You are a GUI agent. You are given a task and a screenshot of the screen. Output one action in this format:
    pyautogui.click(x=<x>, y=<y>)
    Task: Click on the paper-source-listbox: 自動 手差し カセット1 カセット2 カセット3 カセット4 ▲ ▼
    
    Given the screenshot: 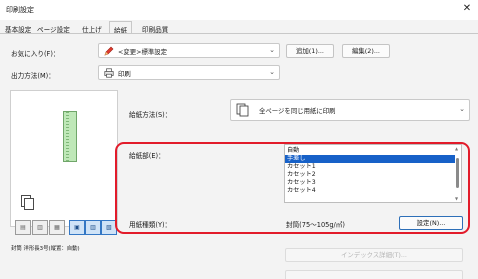 What is the action you would take?
    pyautogui.click(x=373, y=173)
    